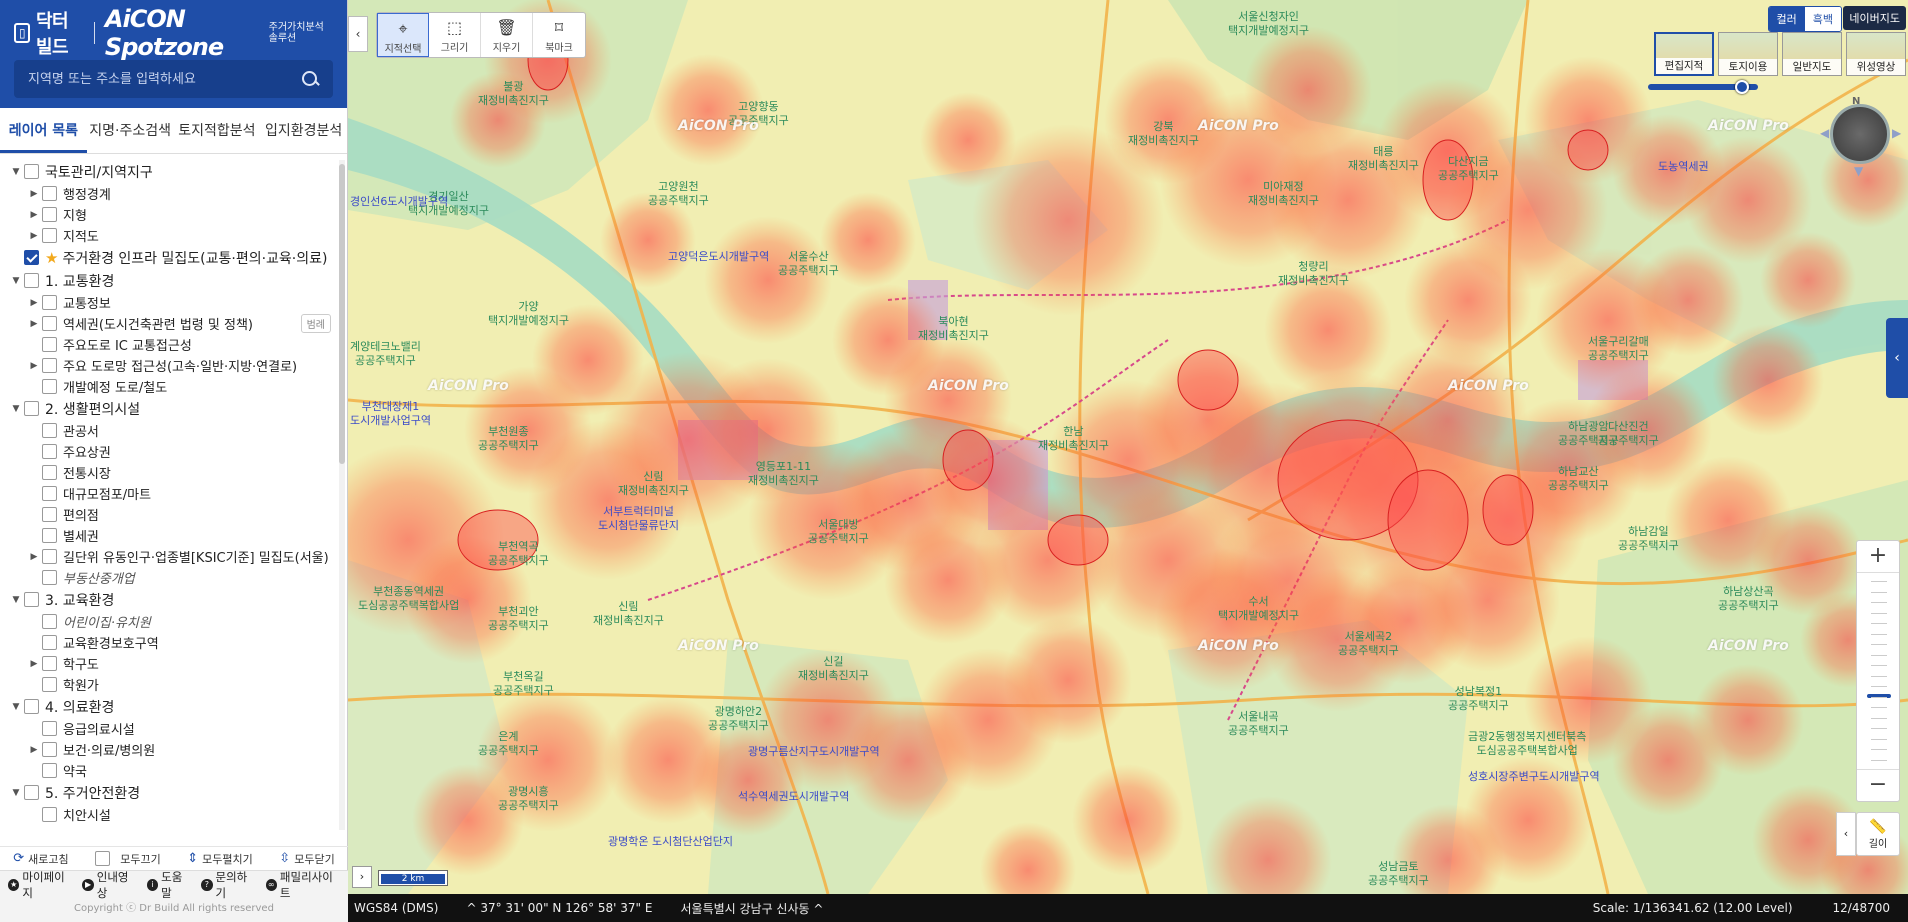 The width and height of the screenshot is (1908, 922). Describe the element at coordinates (173, 684) in the screenshot. I see `layer-item: 학원가` at that location.